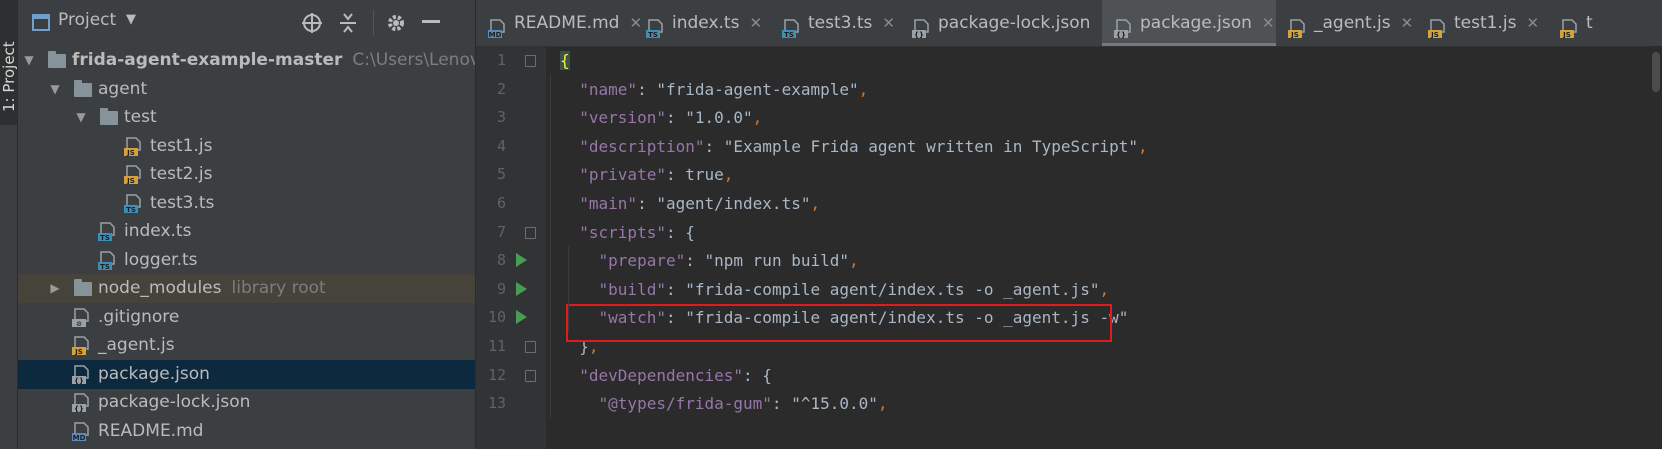 This screenshot has width=1662, height=449. I want to click on chevron-down-icon: ▼, so click(131, 19).